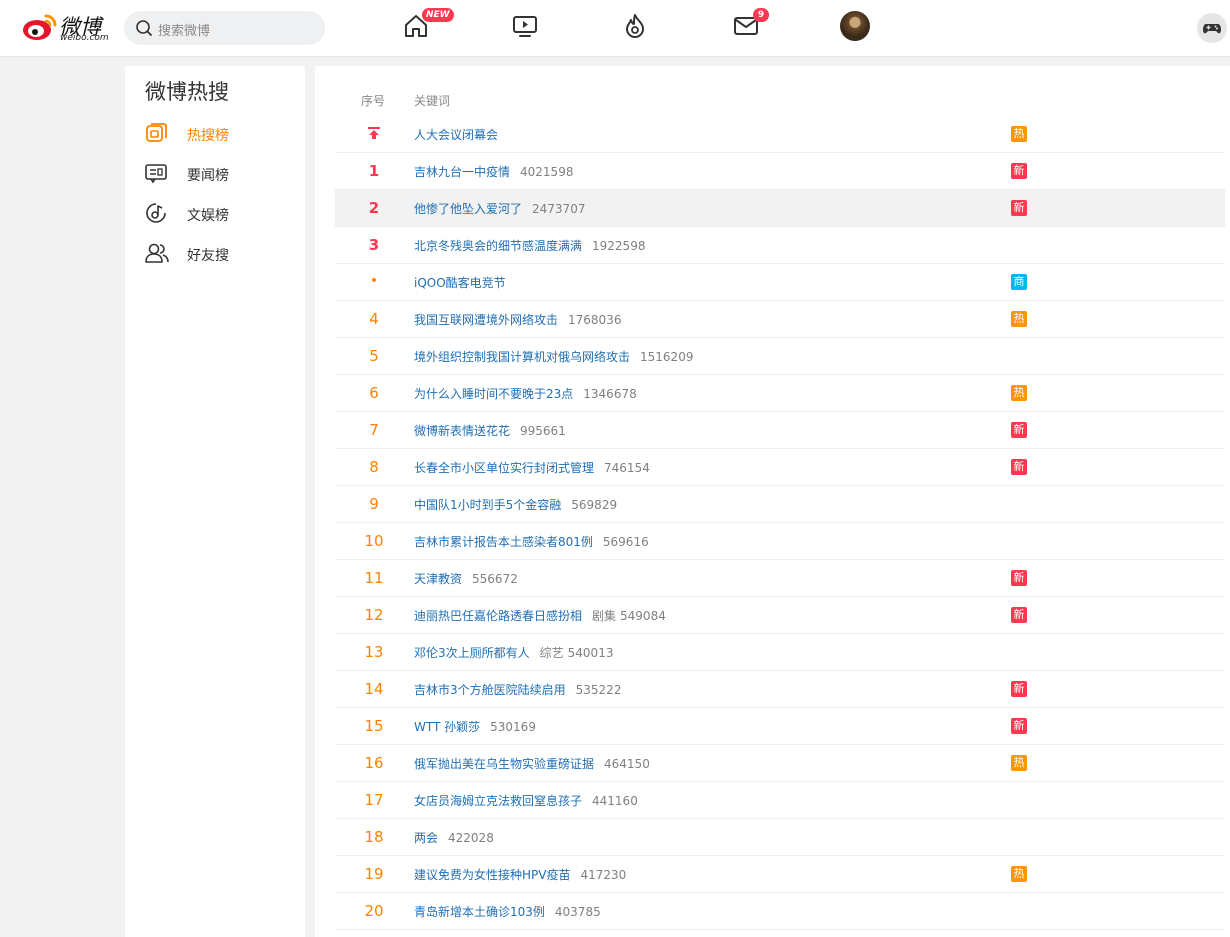 The width and height of the screenshot is (1230, 937). Describe the element at coordinates (525, 26) in the screenshot. I see `video-icon` at that location.